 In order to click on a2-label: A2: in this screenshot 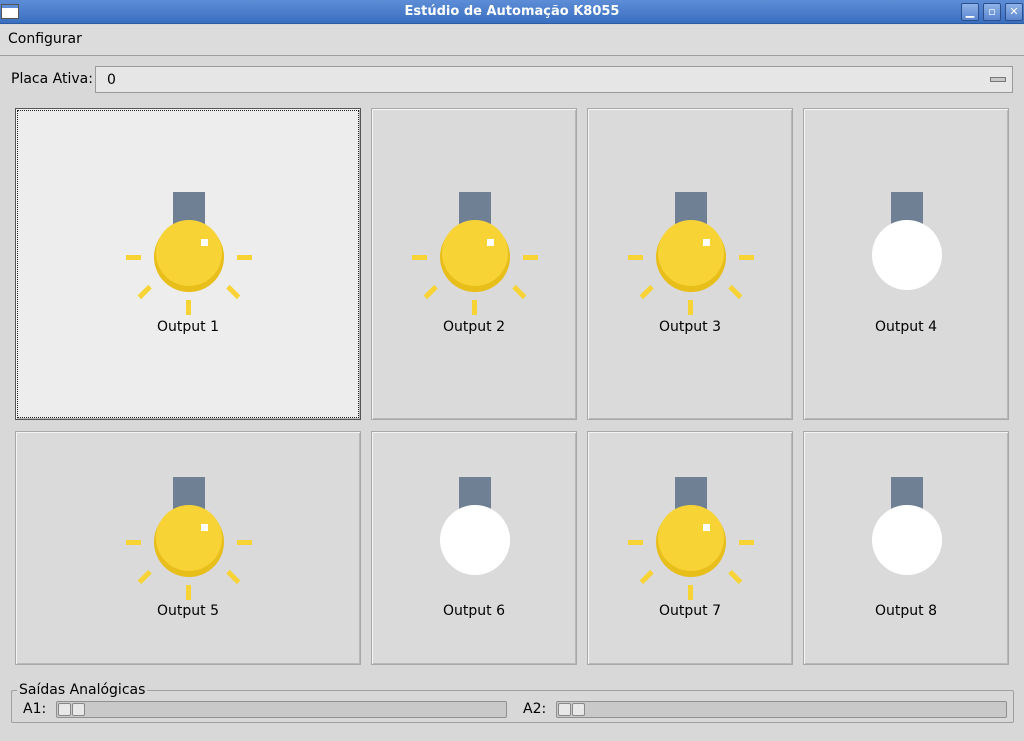, I will do `click(535, 709)`.